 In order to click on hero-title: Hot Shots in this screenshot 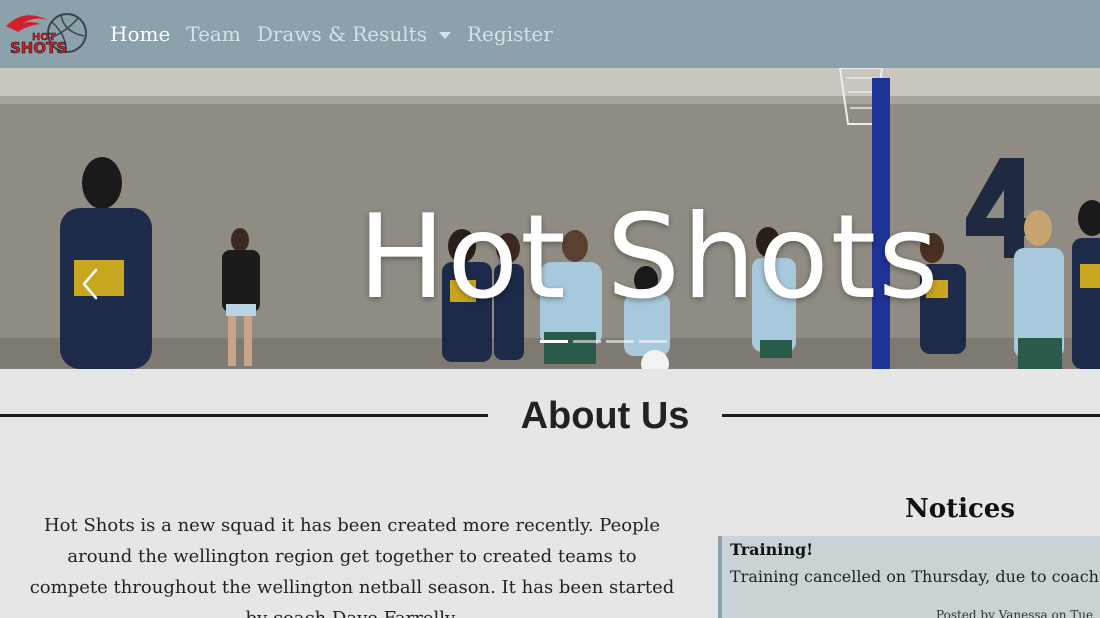, I will do `click(649, 257)`.